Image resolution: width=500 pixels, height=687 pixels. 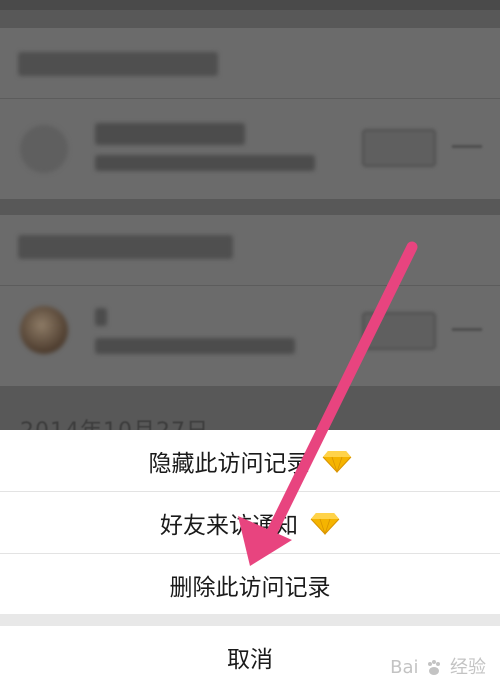 What do you see at coordinates (250, 587) in the screenshot?
I see `delete-visit-record-label: 删除此访问记录` at bounding box center [250, 587].